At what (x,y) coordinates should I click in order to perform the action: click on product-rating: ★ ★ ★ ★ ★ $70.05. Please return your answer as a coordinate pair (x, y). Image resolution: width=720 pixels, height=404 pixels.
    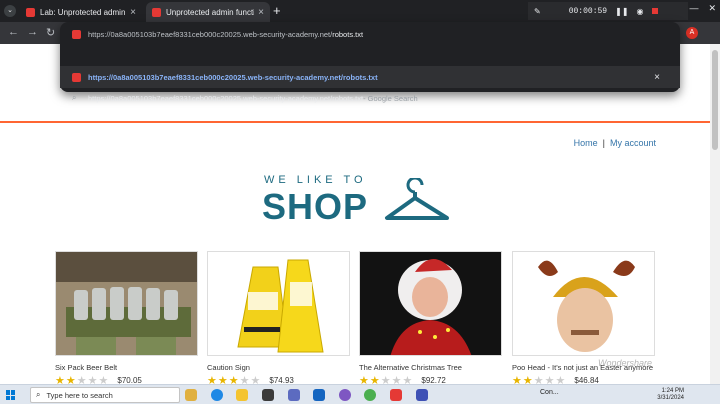
    Looking at the image, I should click on (126, 379).